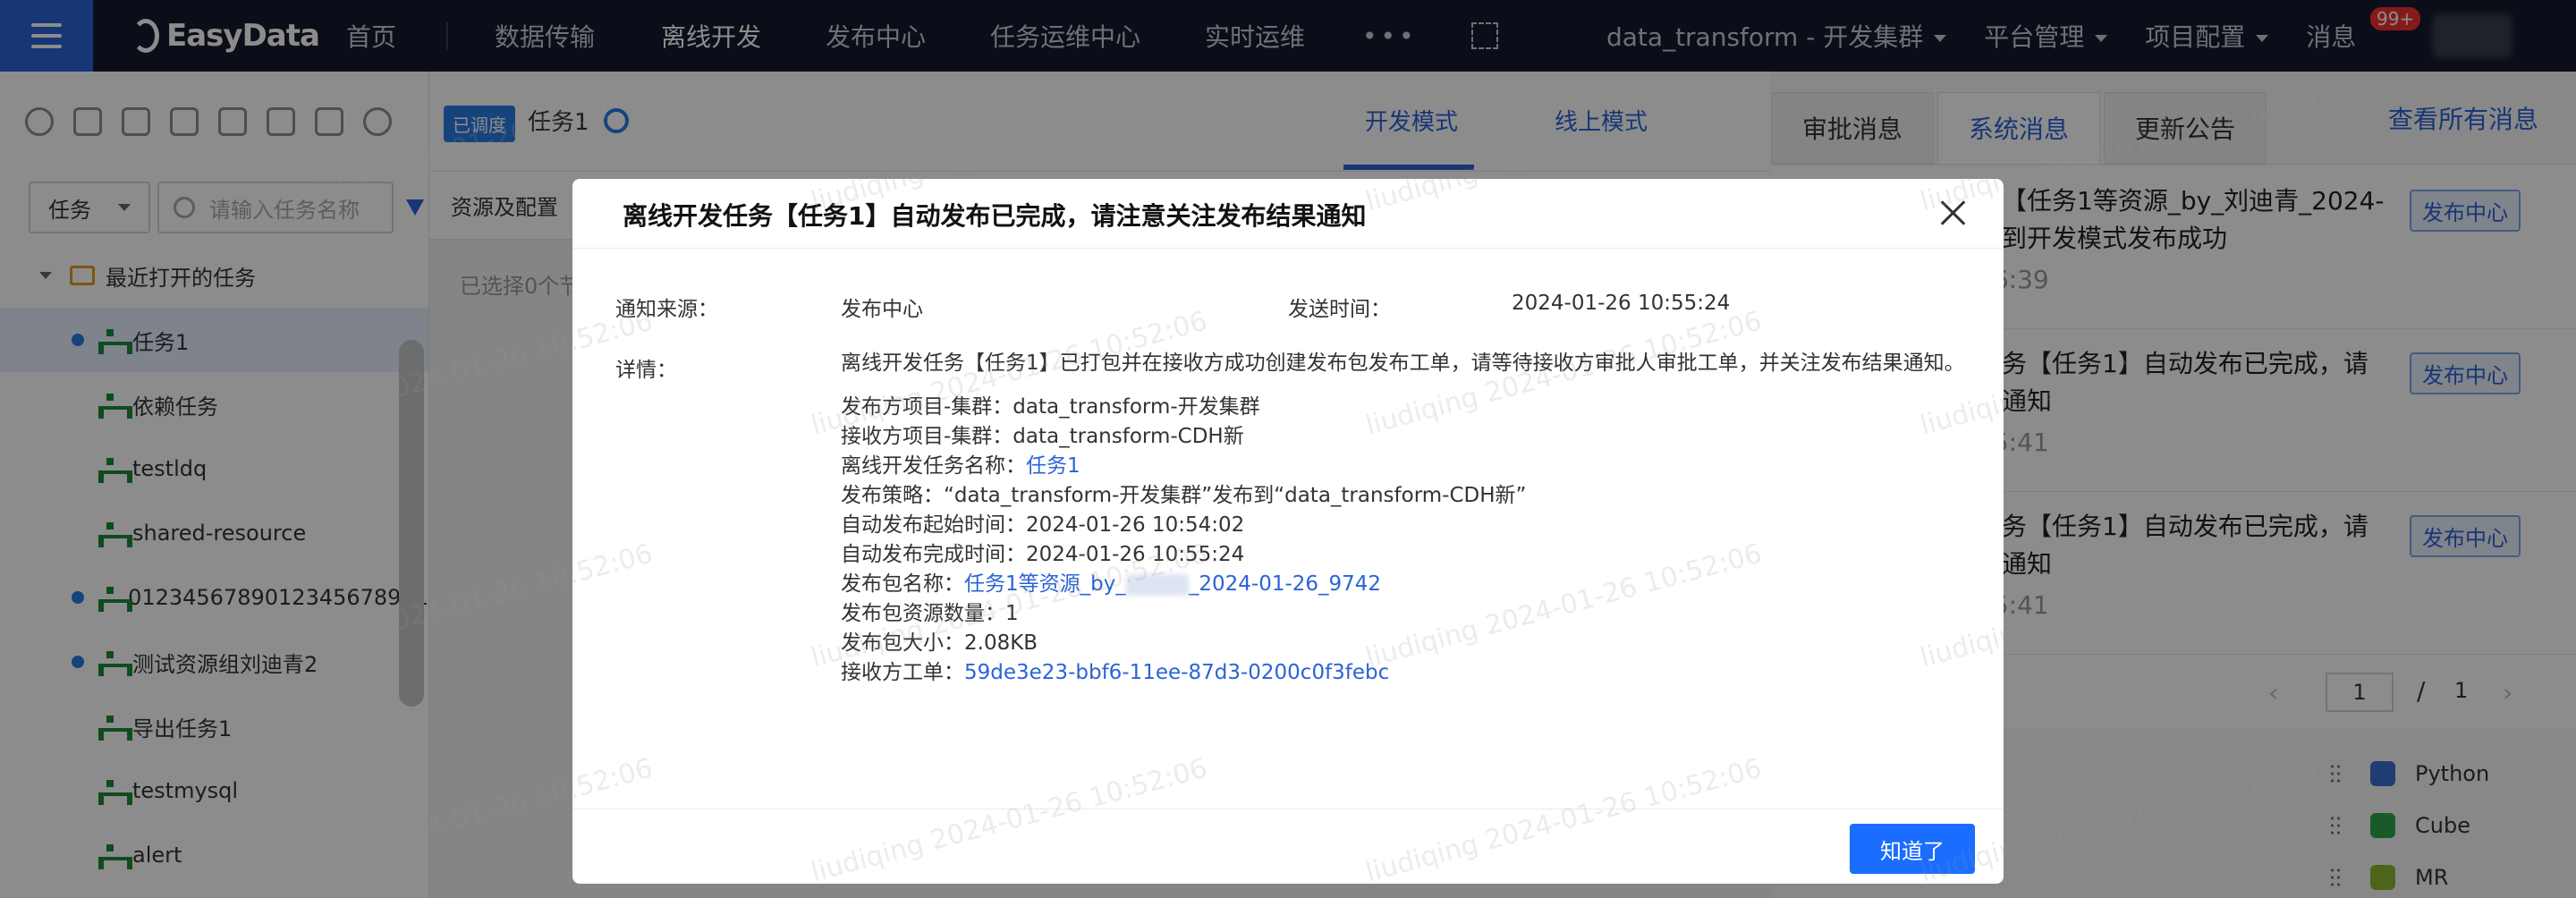  What do you see at coordinates (1043, 554) in the screenshot?
I see `end-time-line: 自动发布完成时间：2024-01-26 10:55:24` at bounding box center [1043, 554].